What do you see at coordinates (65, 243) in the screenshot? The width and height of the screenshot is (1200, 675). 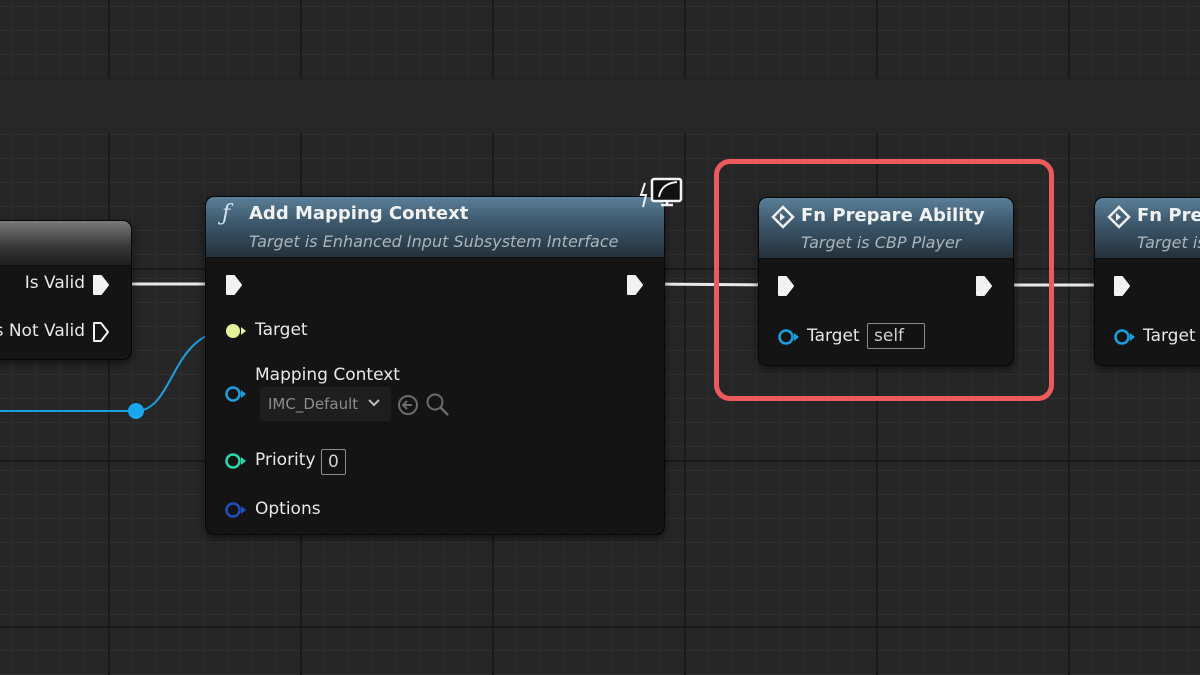 I see `is-valid-node-header` at bounding box center [65, 243].